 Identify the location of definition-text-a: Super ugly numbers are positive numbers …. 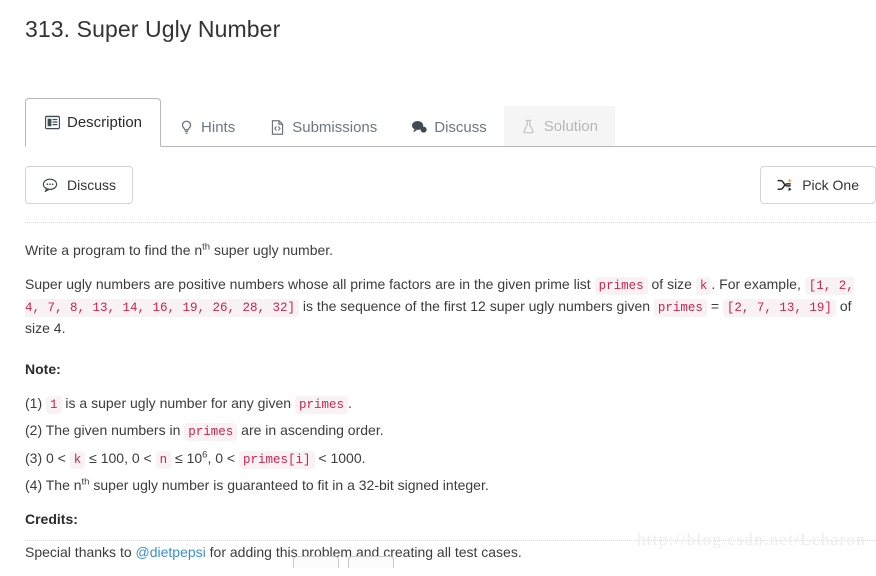
(310, 283).